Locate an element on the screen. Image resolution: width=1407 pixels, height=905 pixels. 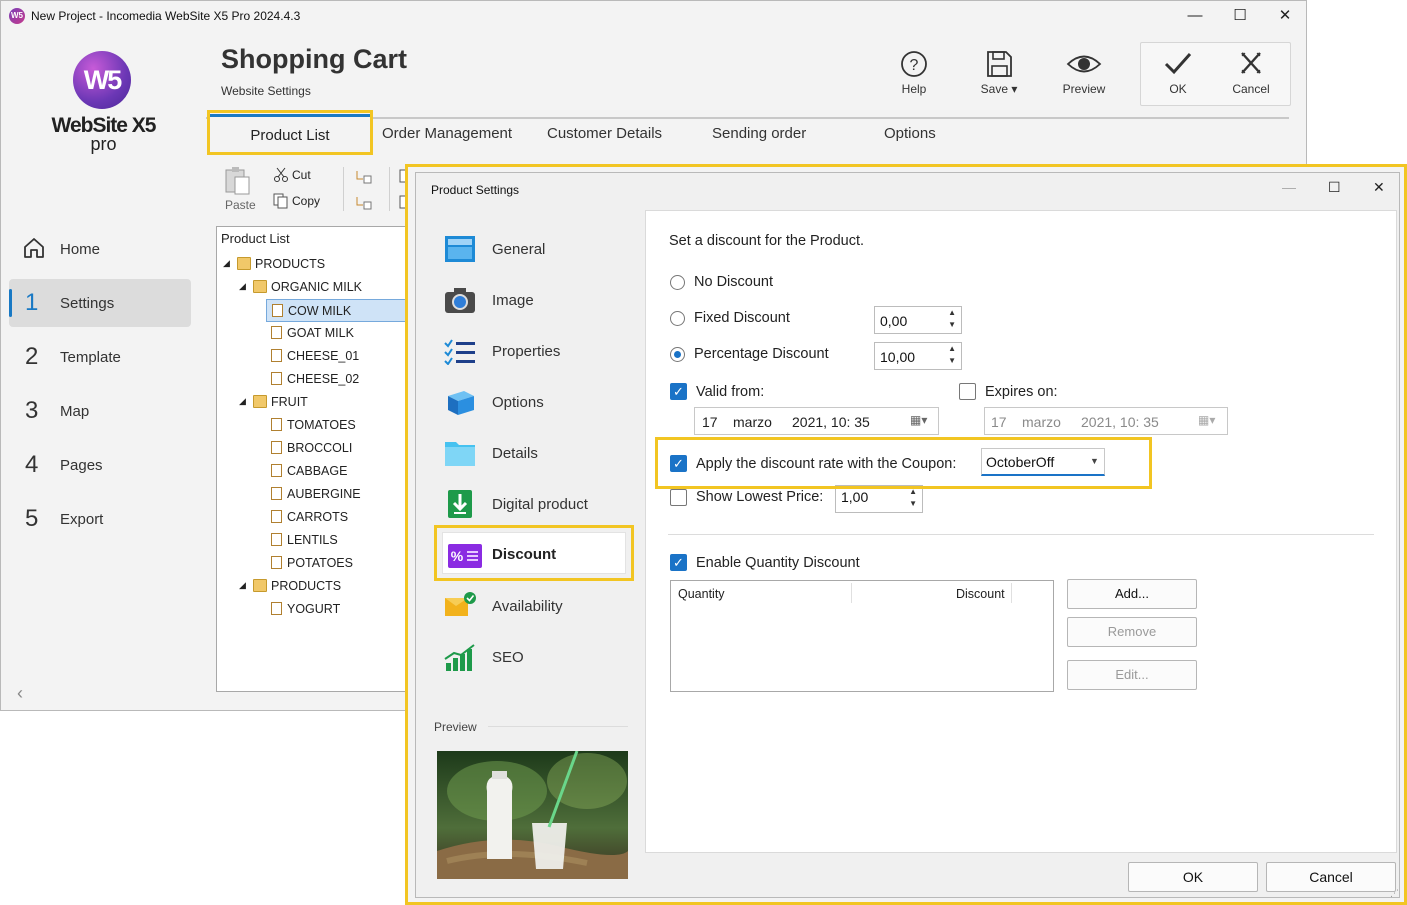
ok-button: OK is located at coordinates (1178, 78).